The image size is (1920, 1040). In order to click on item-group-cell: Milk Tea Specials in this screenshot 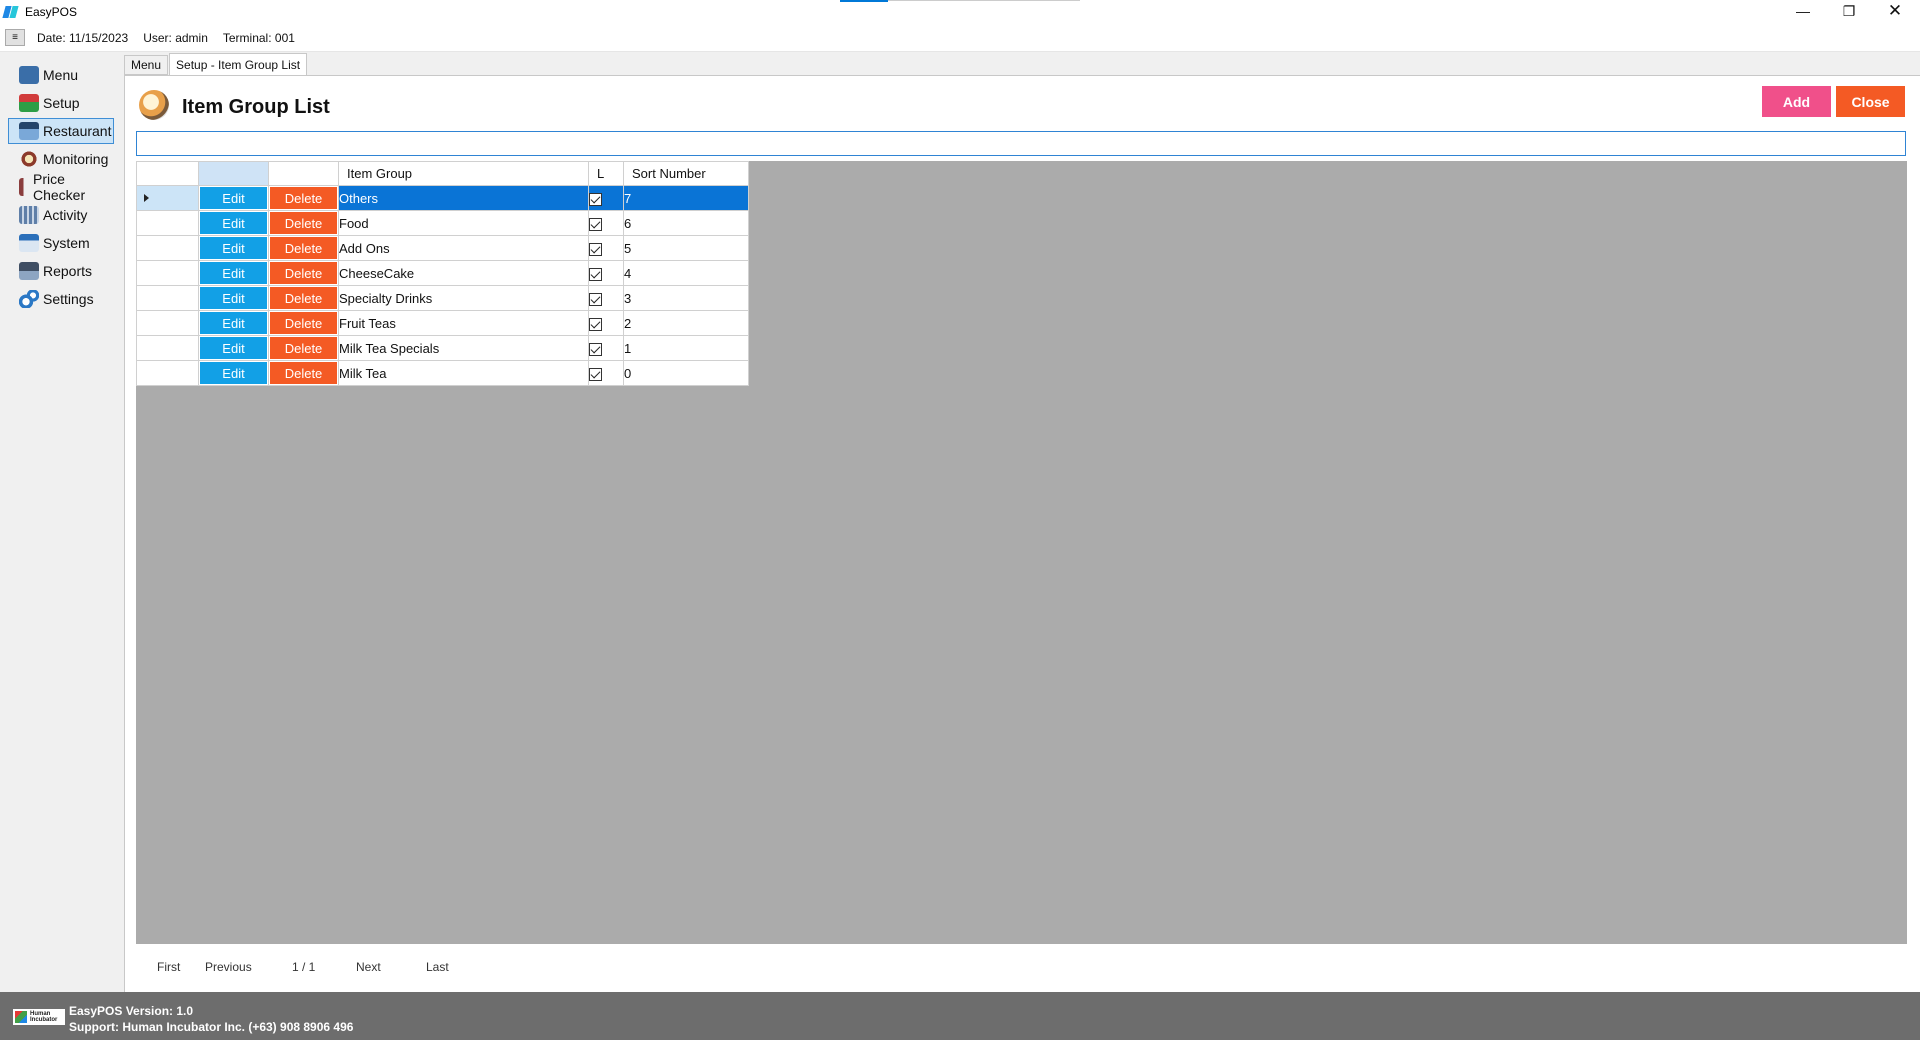, I will do `click(463, 348)`.